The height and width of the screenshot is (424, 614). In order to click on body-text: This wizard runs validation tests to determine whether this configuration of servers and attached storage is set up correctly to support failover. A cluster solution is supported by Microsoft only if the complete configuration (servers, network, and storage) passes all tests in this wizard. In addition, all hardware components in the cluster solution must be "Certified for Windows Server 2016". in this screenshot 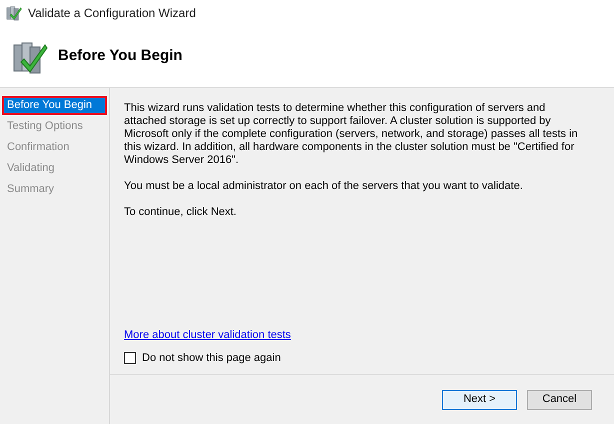, I will do `click(351, 134)`.